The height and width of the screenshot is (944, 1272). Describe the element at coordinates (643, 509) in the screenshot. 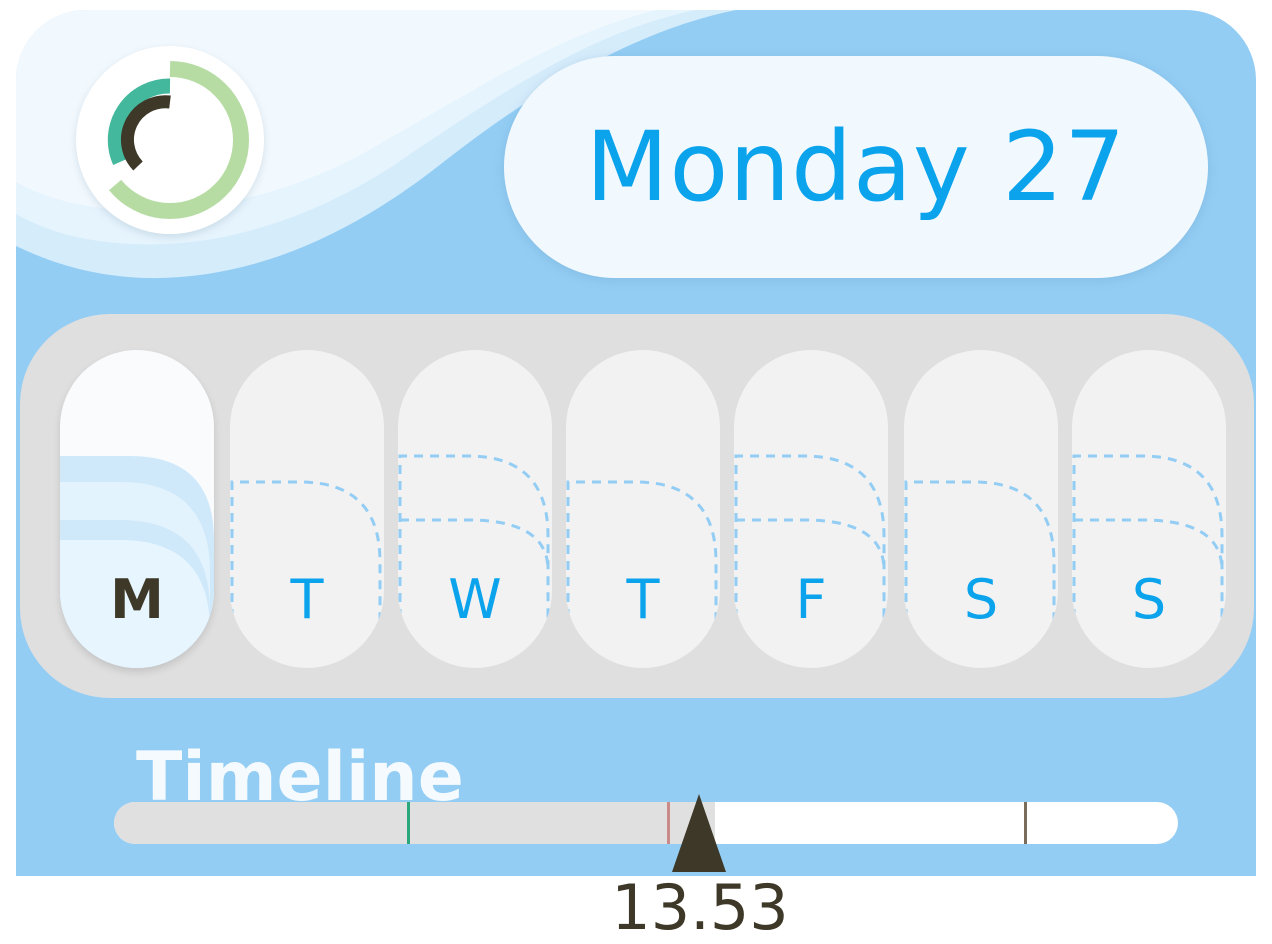

I see `day-button-thursday: T` at that location.